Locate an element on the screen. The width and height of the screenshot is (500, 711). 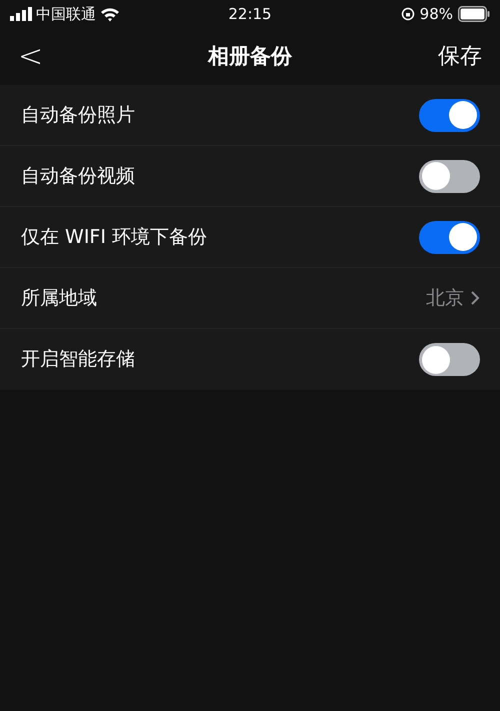
region-selector: 北京 is located at coordinates (453, 298).